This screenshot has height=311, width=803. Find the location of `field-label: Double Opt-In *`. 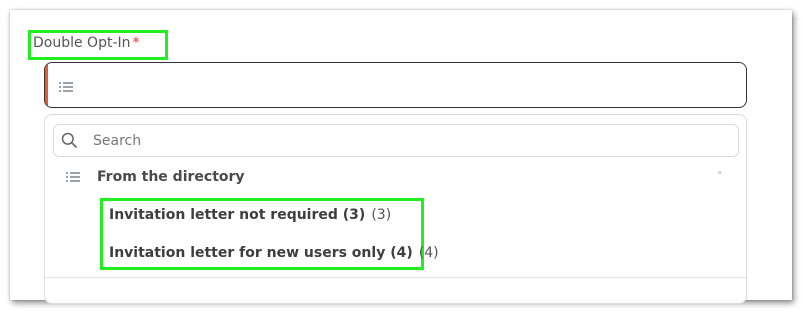

field-label: Double Opt-In * is located at coordinates (86, 43).